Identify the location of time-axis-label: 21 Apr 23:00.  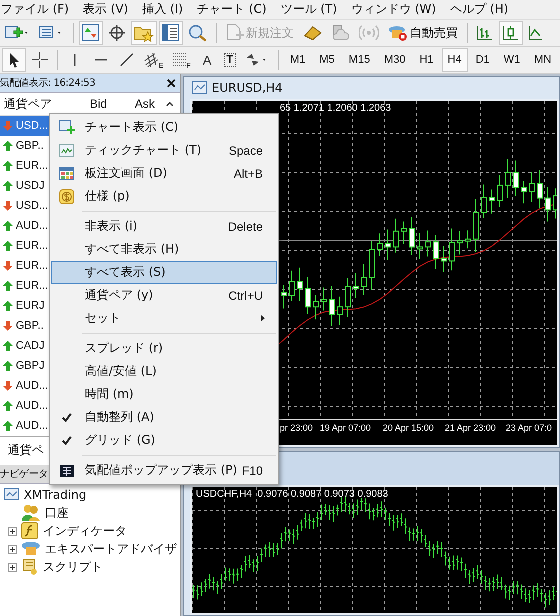
(470, 428).